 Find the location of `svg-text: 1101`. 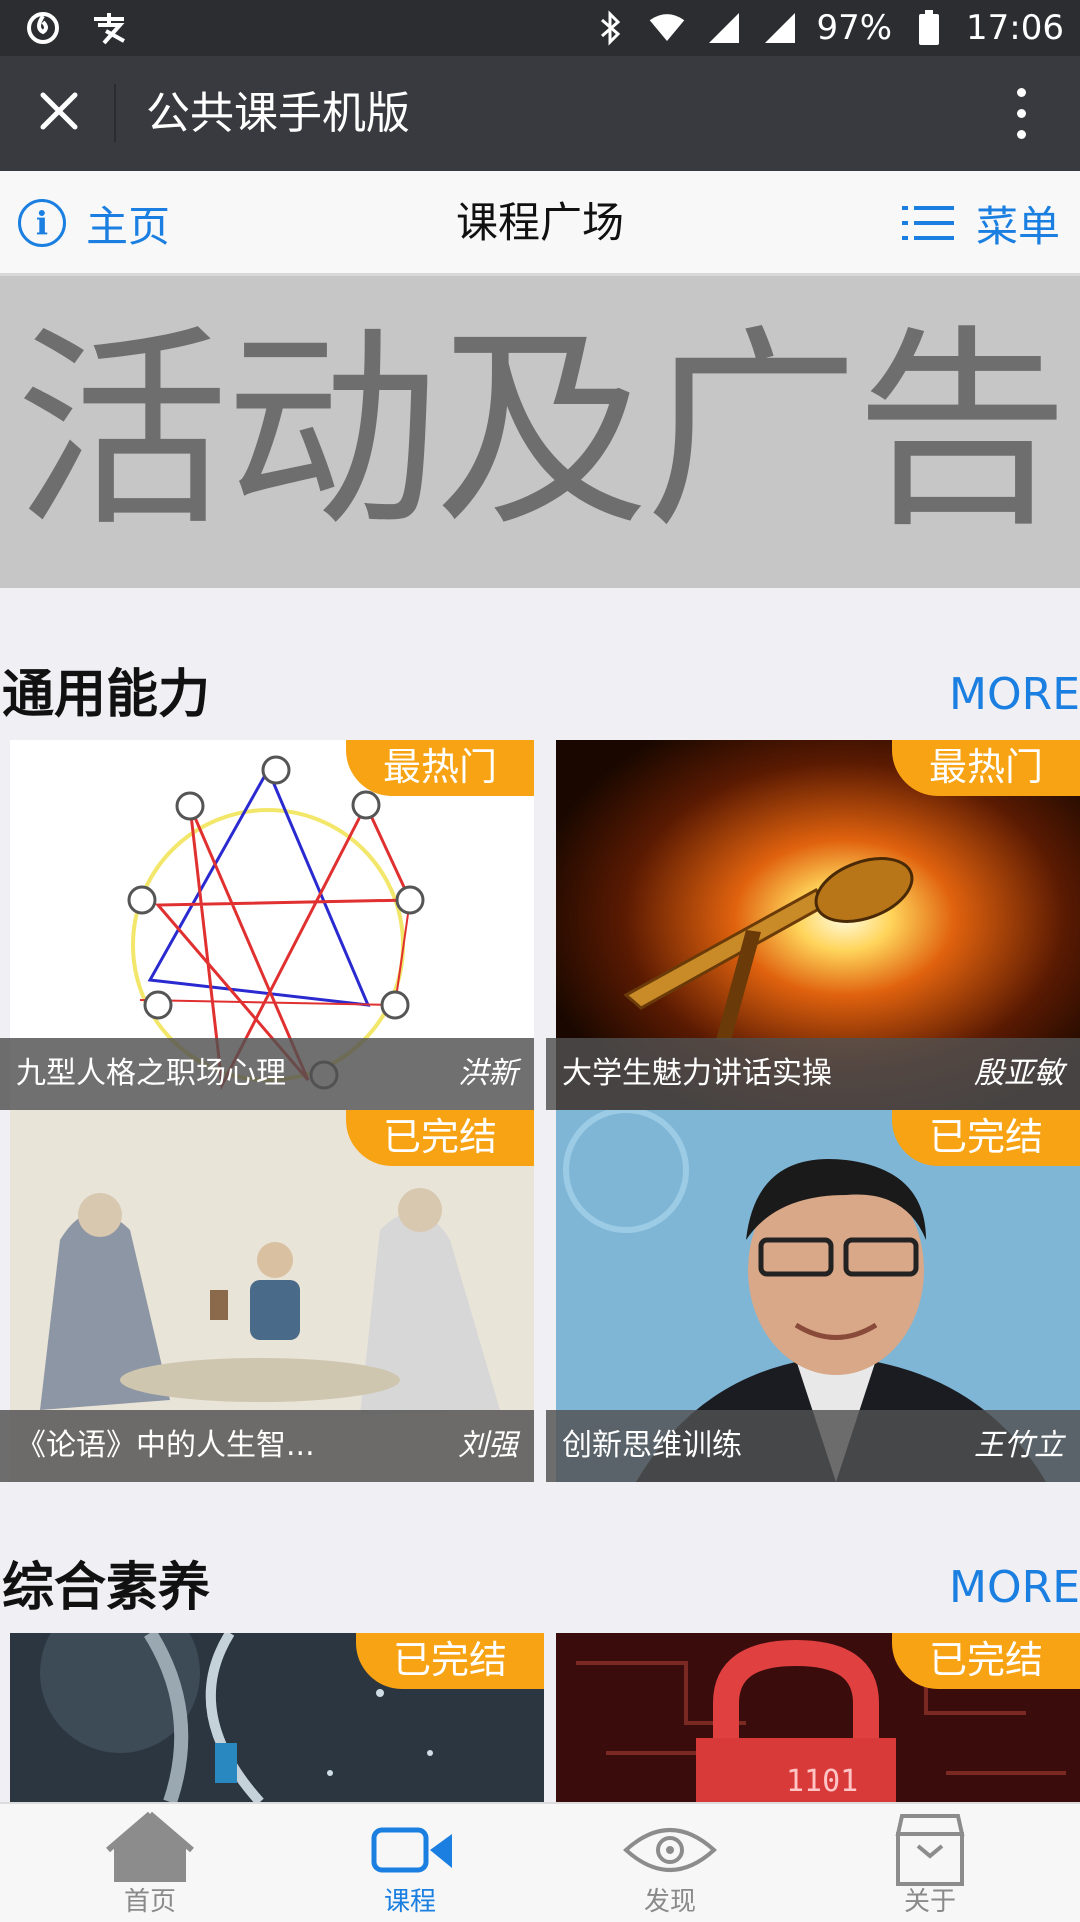

svg-text: 1101 is located at coordinates (822, 1781).